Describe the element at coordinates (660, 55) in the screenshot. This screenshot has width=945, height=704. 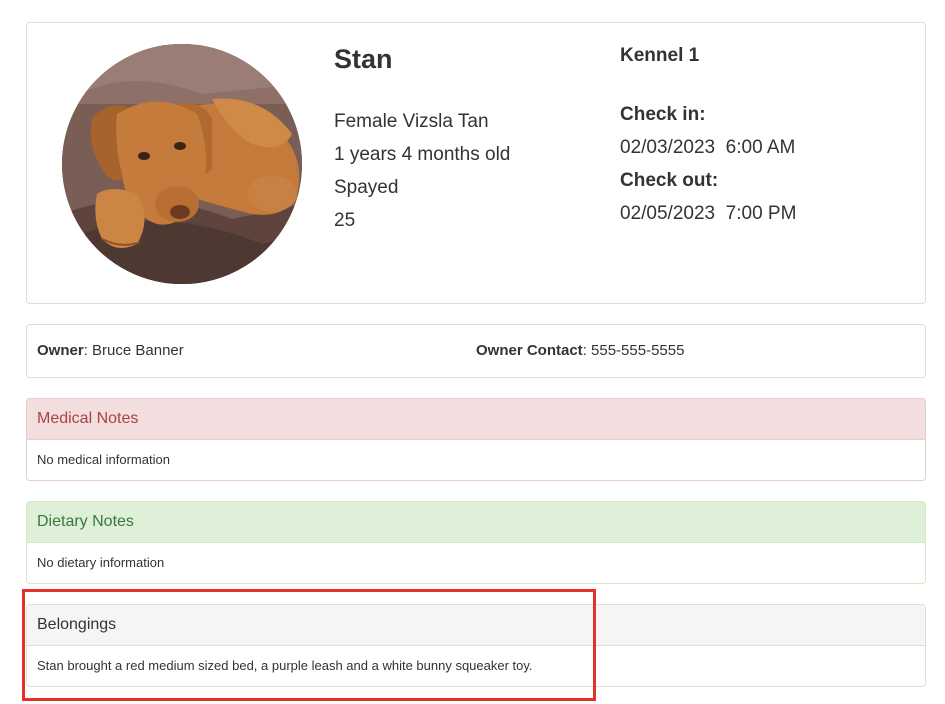
I see `kennel-label: Kennel 1` at that location.